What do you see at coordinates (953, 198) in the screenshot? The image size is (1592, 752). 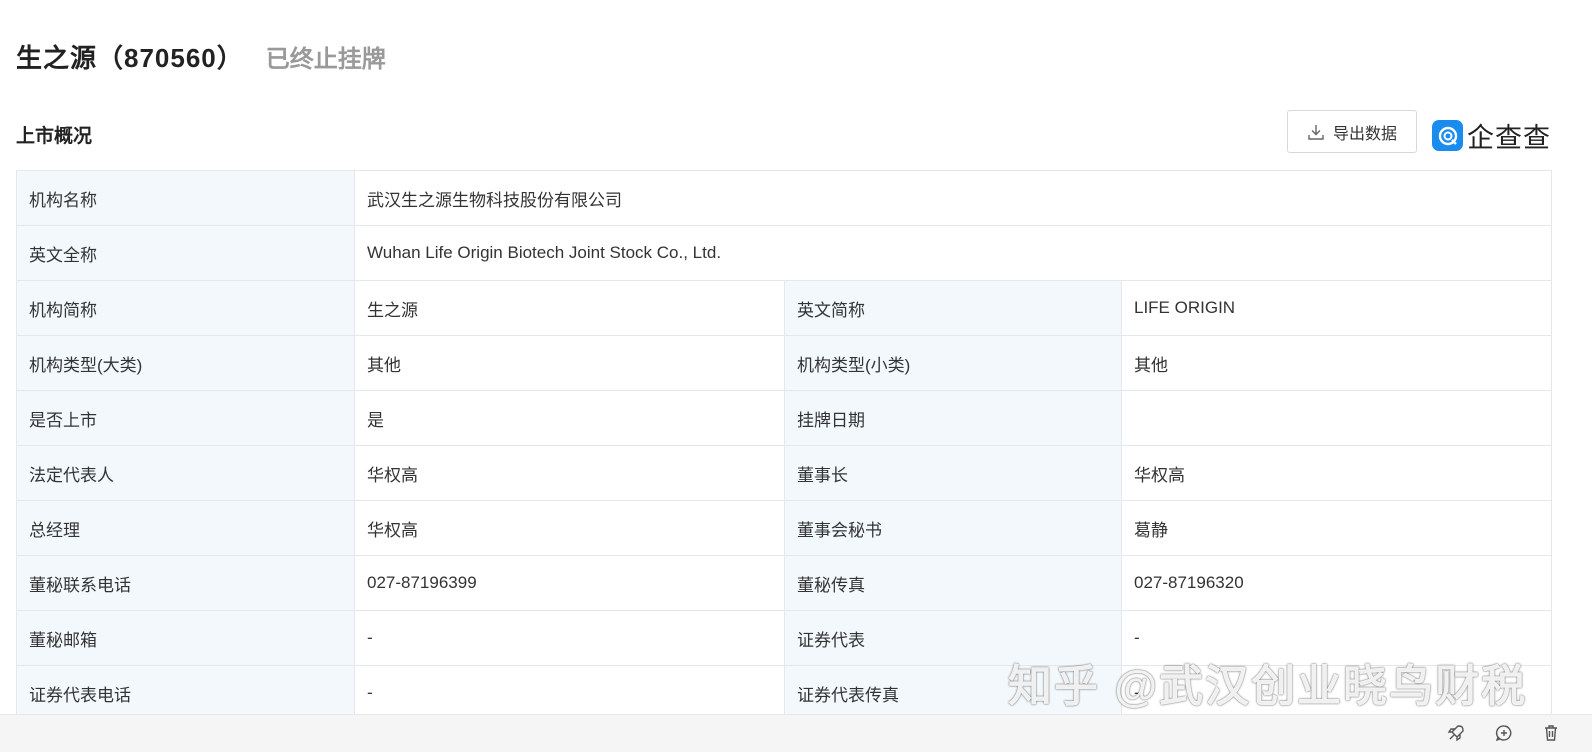 I see `field-value: 武汉生之源生物科技股份有限公司` at bounding box center [953, 198].